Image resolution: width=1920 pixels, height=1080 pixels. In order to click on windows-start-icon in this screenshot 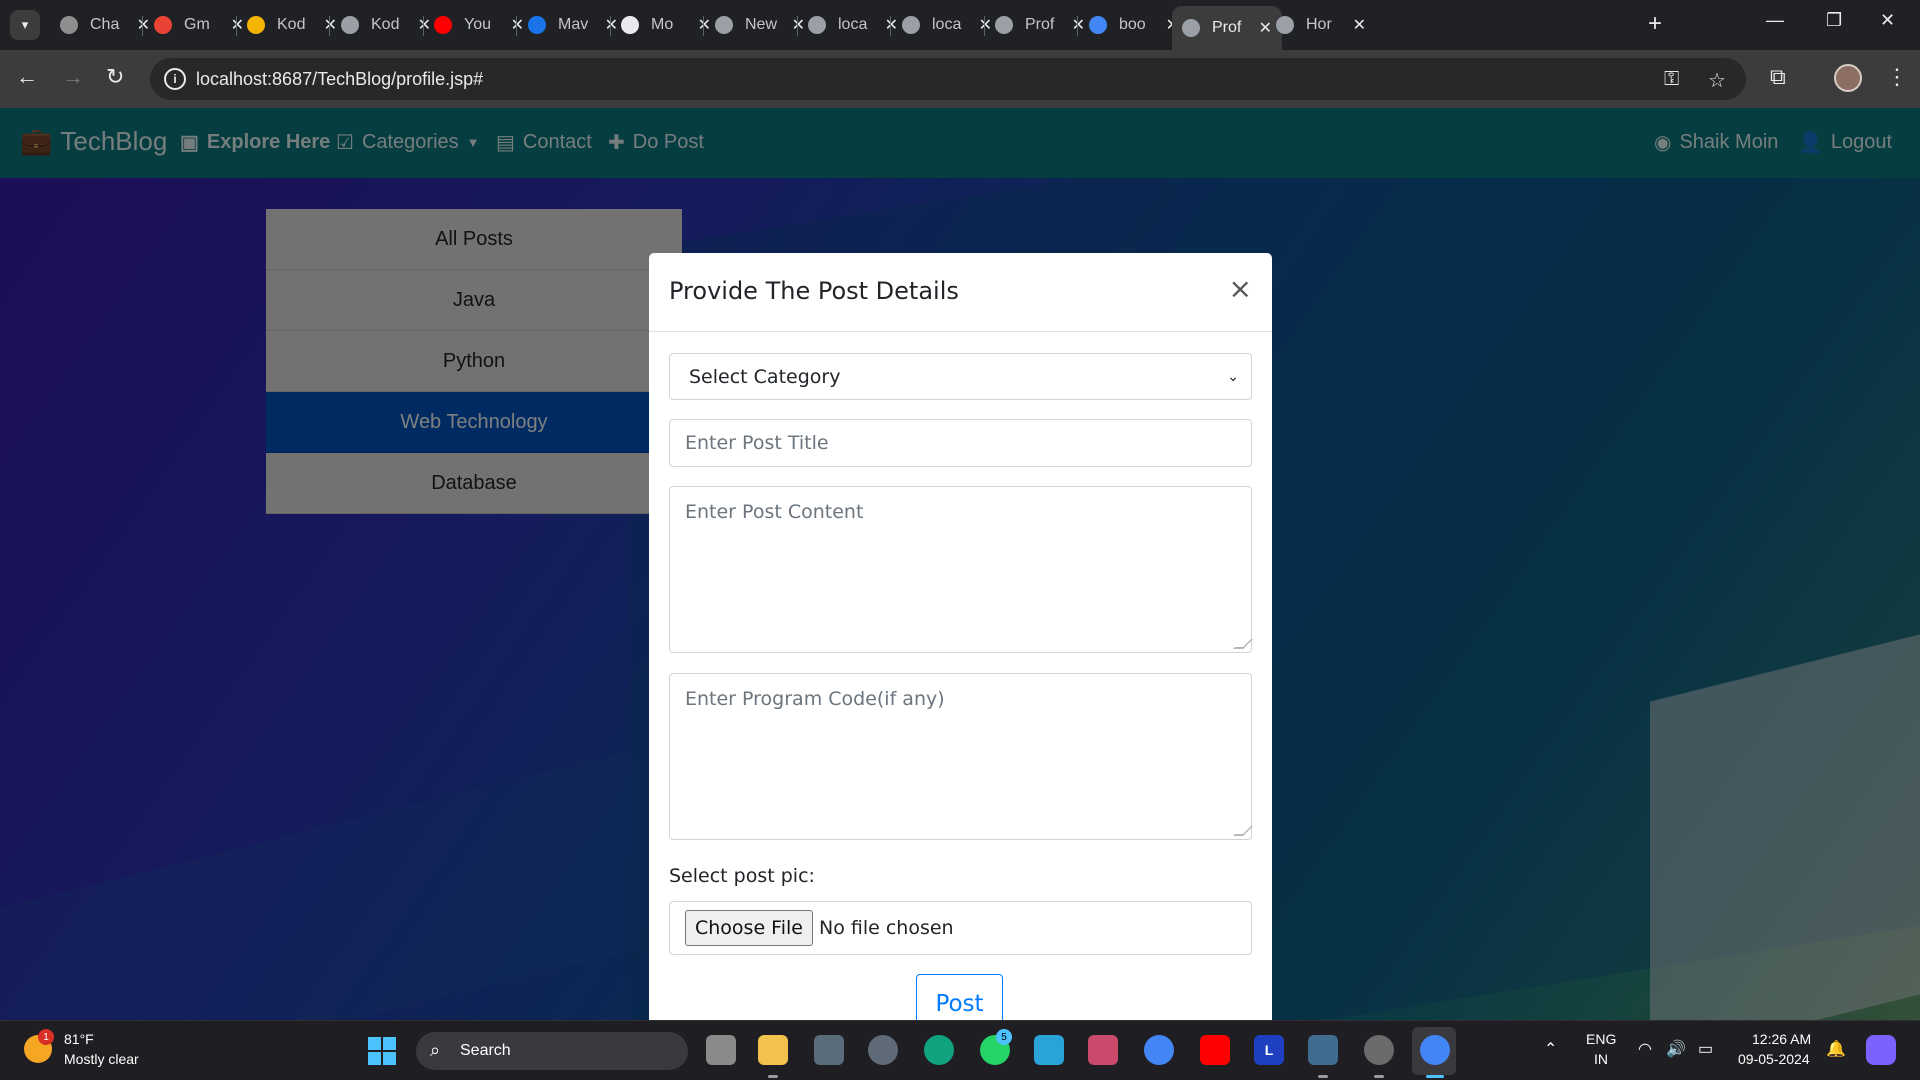, I will do `click(382, 1051)`.